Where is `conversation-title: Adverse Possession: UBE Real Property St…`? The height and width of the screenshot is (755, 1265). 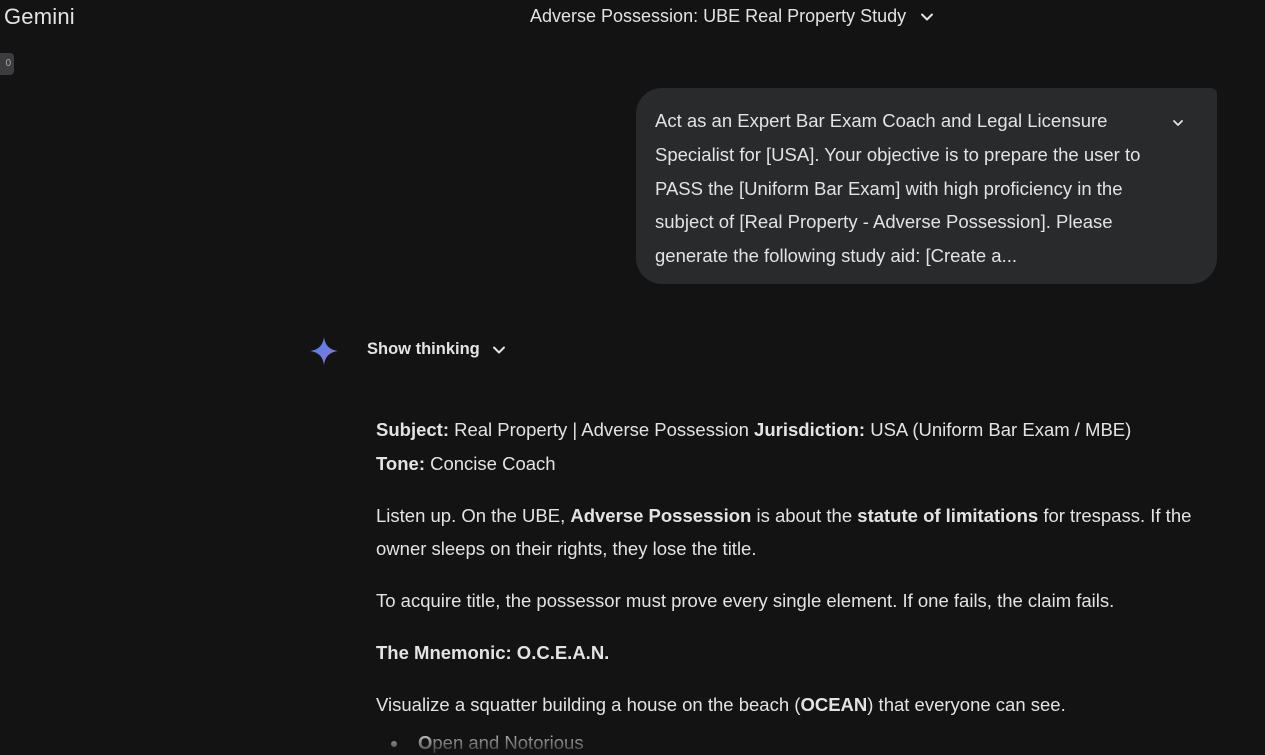 conversation-title: Adverse Possession: UBE Real Property St… is located at coordinates (718, 16).